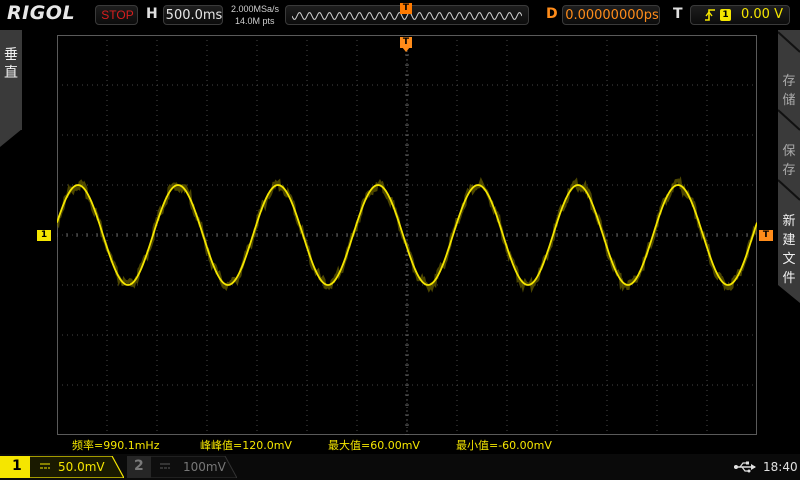 The width and height of the screenshot is (800, 480). Describe the element at coordinates (406, 8) in the screenshot. I see `trigger-position-icon: T` at that location.